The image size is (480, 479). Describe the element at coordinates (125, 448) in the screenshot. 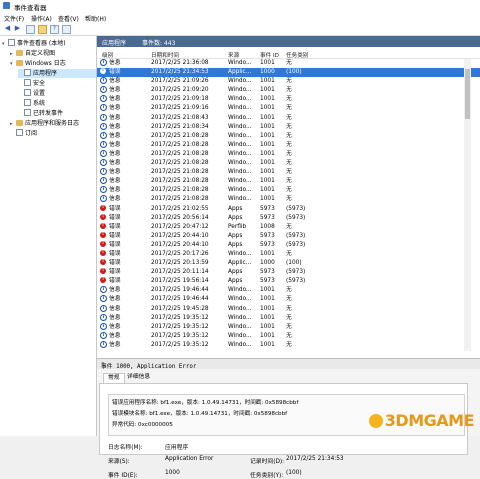

I see `log-name-label: 日志名称(M):` at that location.